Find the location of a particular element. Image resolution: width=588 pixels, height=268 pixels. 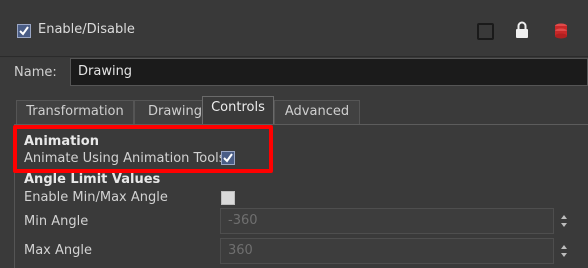

checkmark-icon is located at coordinates (24, 31).